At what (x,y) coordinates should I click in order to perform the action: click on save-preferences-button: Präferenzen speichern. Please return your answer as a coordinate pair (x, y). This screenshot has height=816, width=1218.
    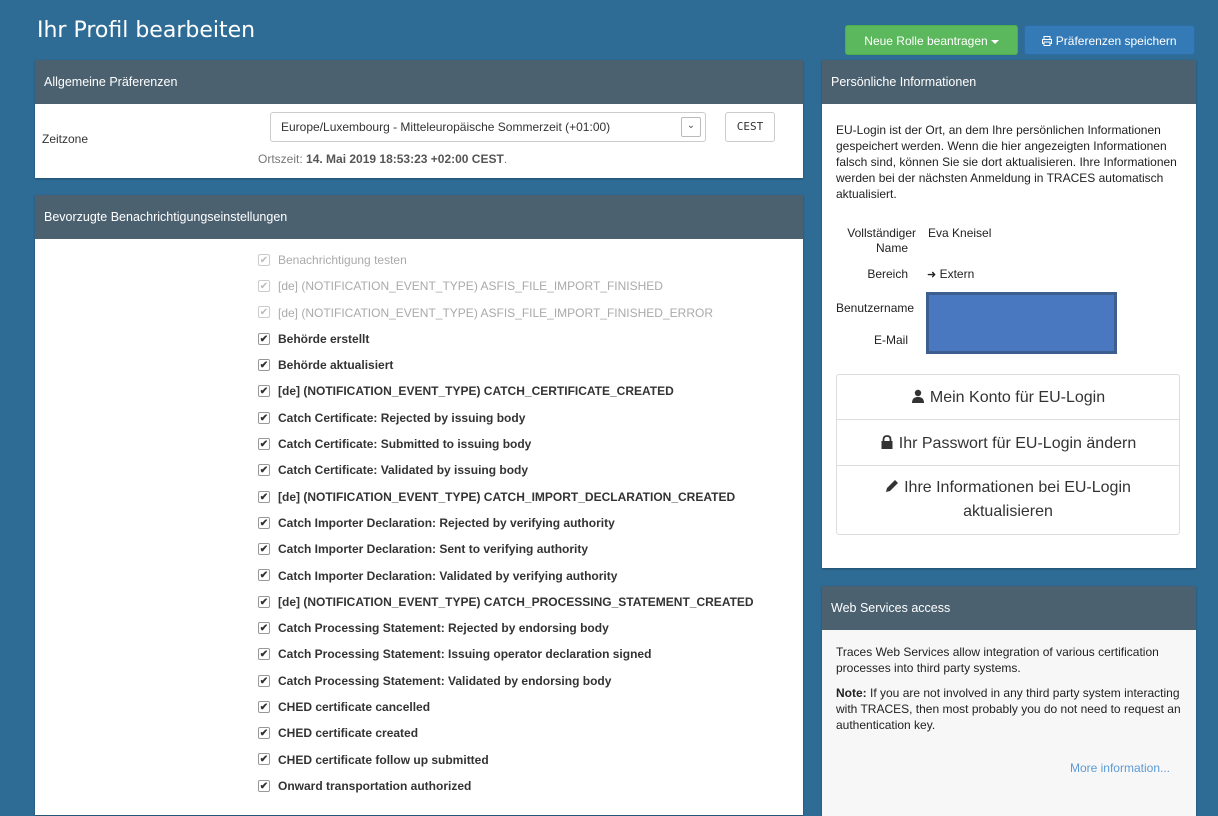
    Looking at the image, I should click on (1109, 40).